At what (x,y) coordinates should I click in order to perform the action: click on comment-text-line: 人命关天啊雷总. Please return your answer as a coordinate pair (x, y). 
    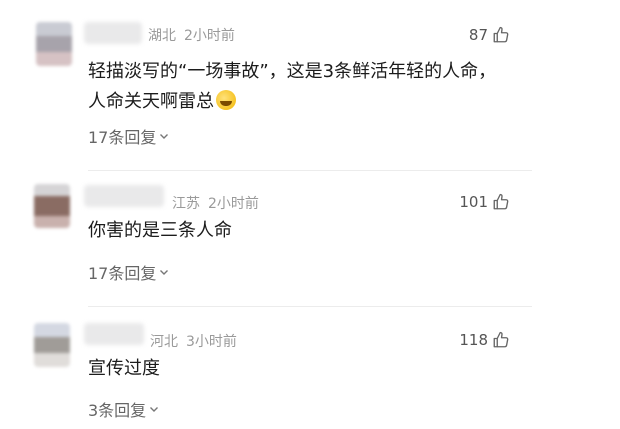
    Looking at the image, I should click on (292, 102).